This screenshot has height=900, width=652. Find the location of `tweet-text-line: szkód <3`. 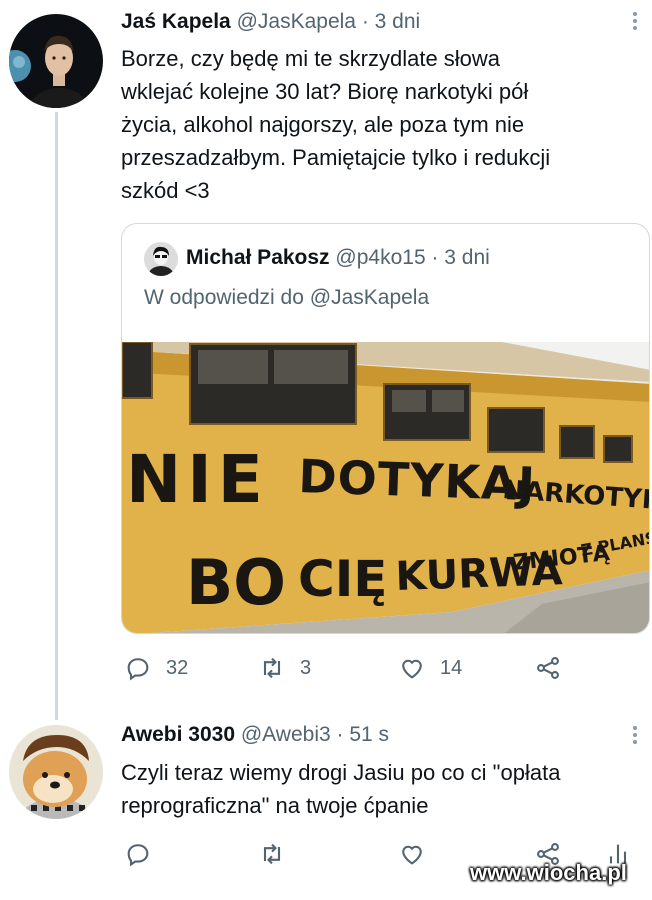

tweet-text-line: szkód <3 is located at coordinates (165, 190).